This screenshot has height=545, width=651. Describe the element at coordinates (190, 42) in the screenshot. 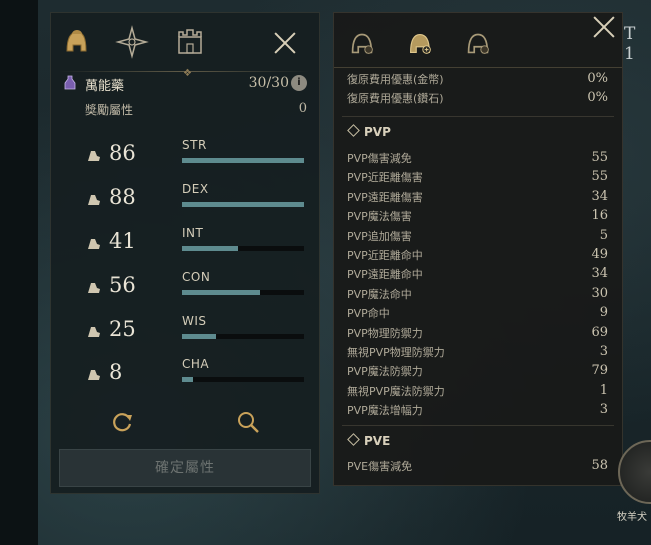

I see `castle-icon` at that location.